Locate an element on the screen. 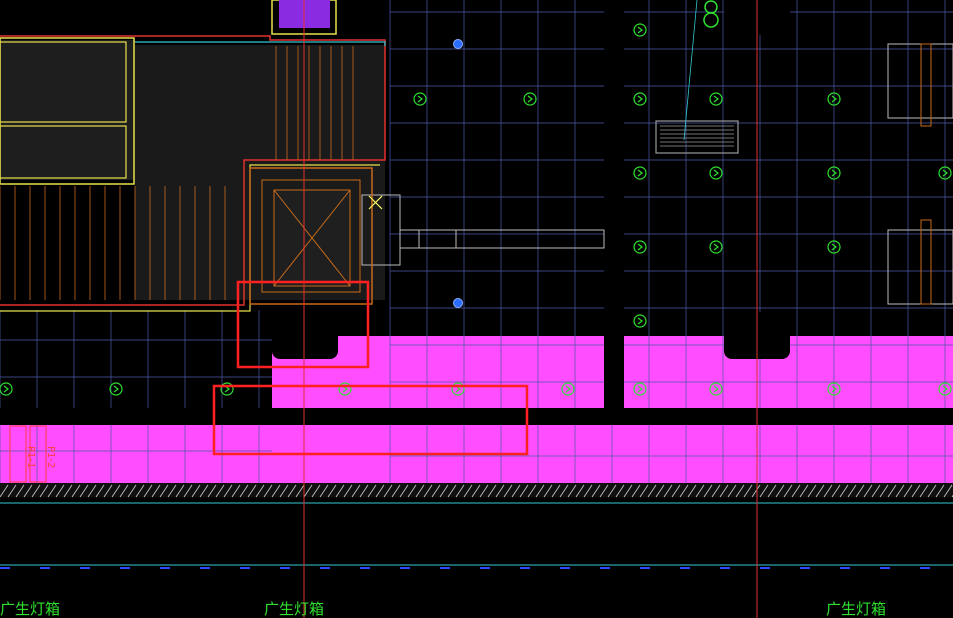  room-left-fill is located at coordinates (67, 110).